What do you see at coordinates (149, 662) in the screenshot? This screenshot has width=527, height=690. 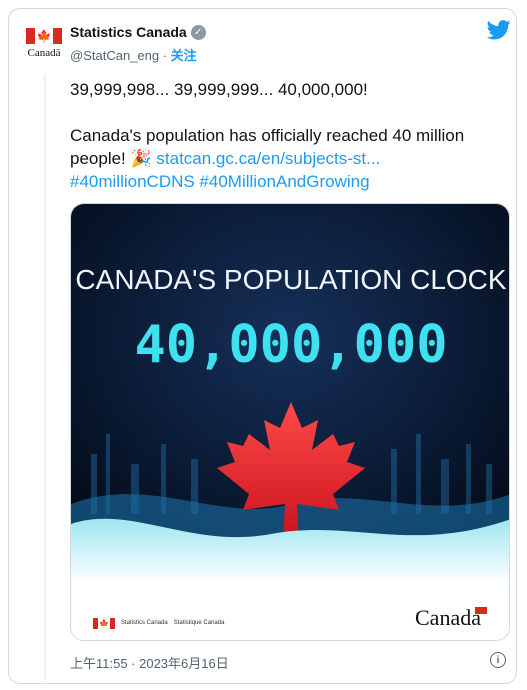 I see `tweet-timestamp: 上午11:55 · 2023年6月16日` at bounding box center [149, 662].